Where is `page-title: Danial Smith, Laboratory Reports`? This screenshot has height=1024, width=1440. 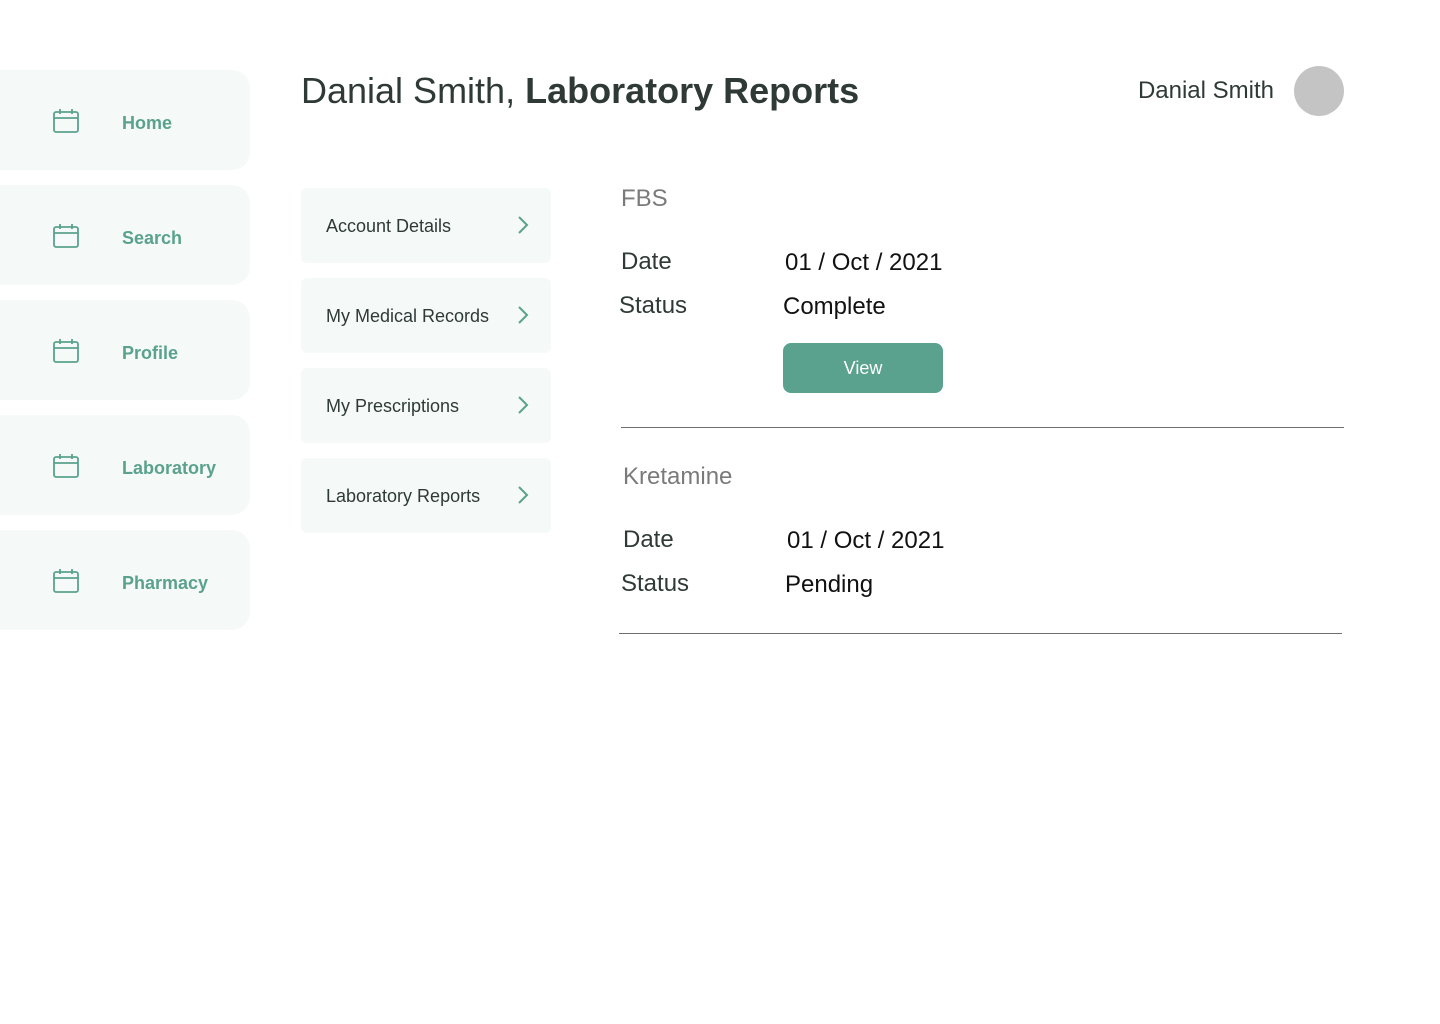 page-title: Danial Smith, Laboratory Reports is located at coordinates (580, 91).